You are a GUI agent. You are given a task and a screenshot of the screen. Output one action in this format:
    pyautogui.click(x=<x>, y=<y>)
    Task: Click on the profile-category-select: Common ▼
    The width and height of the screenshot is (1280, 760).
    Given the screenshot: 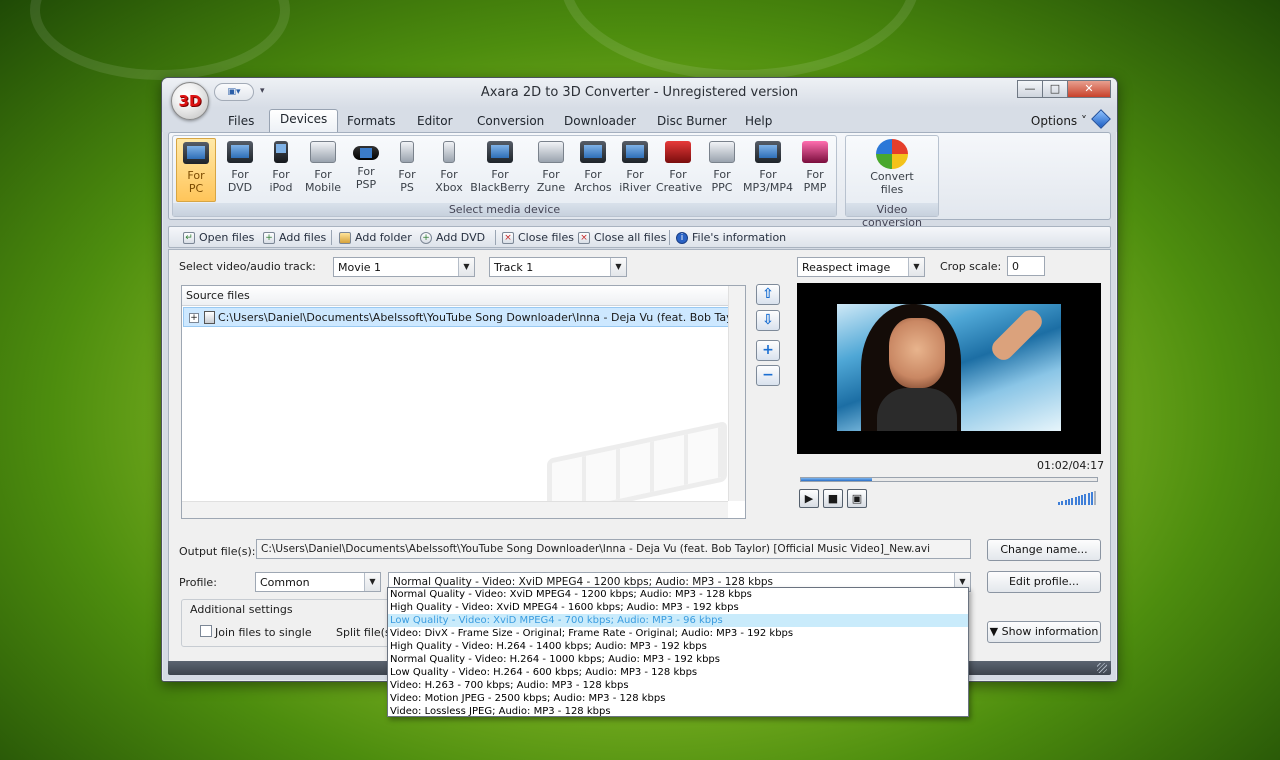 What is the action you would take?
    pyautogui.click(x=318, y=582)
    